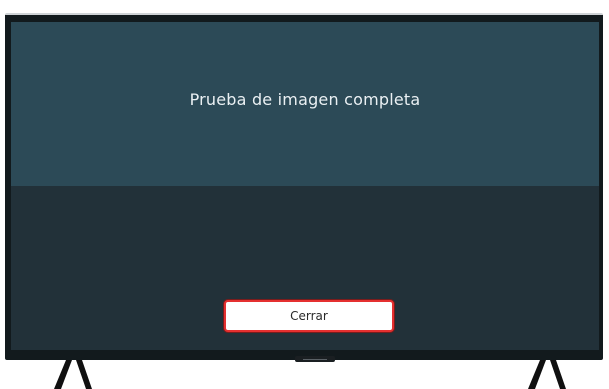 This screenshot has width=609, height=389. What do you see at coordinates (315, 359) in the screenshot?
I see `brand-logo` at bounding box center [315, 359].